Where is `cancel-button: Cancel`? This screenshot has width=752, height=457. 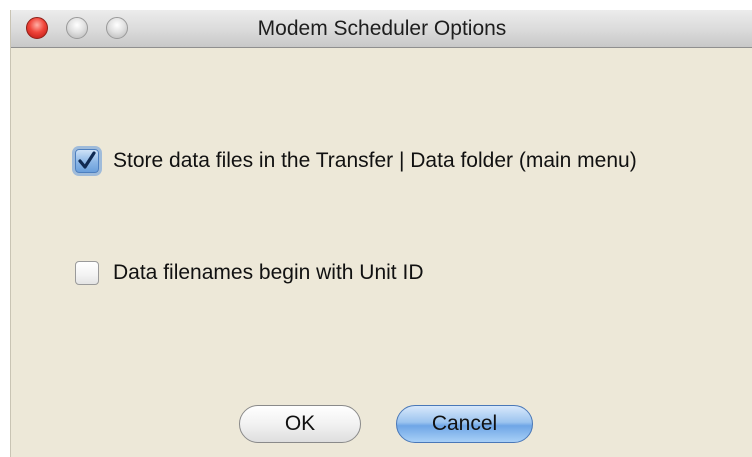 cancel-button: Cancel is located at coordinates (464, 424).